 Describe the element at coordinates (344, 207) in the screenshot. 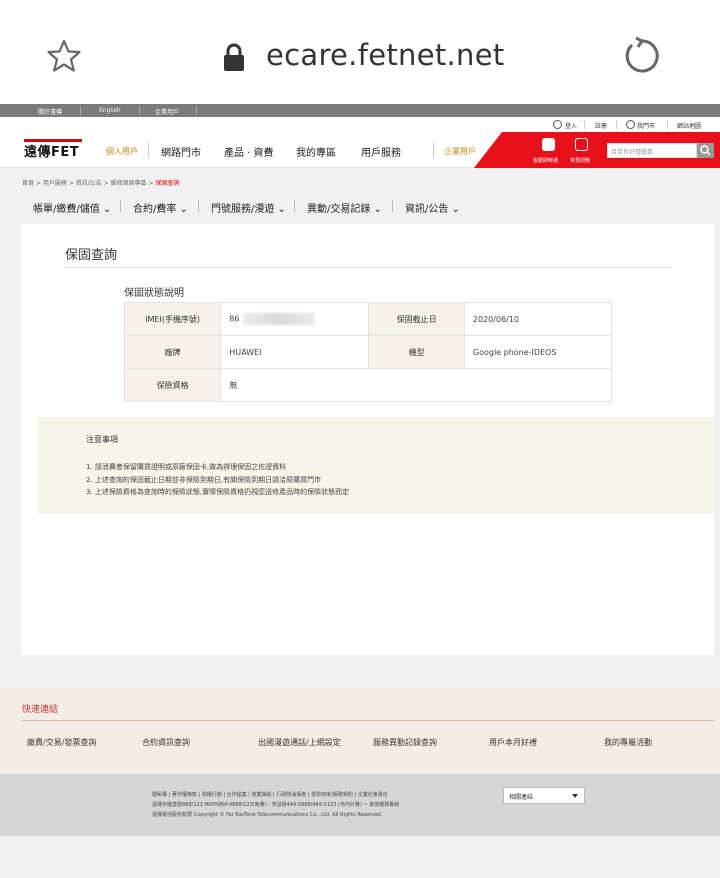

I see `subnav-records: 異動/交易記錄 ⌄` at that location.